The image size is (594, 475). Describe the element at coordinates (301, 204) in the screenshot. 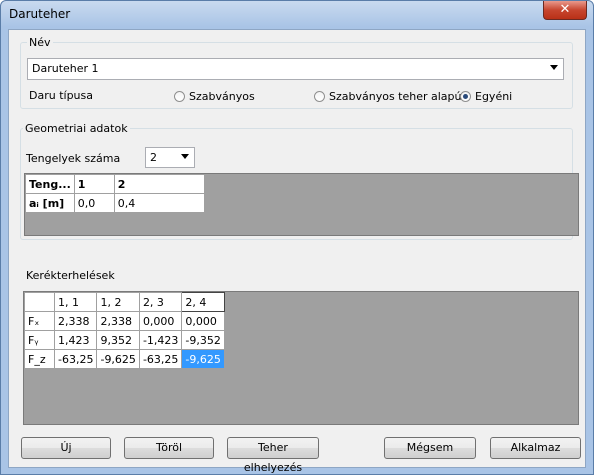

I see `geometry-grid: Teng... 1 2 aᵢ [m] 0,0 0,4` at that location.